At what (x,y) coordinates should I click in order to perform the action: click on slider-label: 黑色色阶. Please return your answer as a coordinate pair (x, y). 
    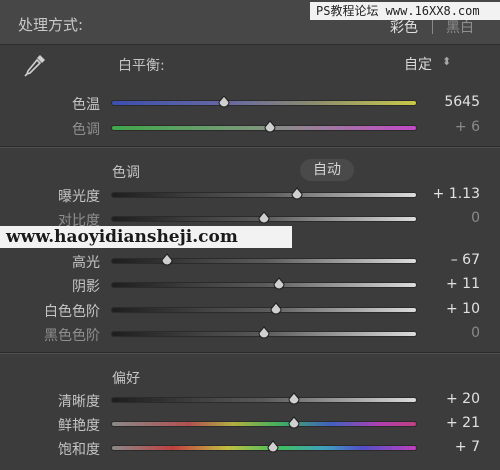
    Looking at the image, I should click on (72, 336).